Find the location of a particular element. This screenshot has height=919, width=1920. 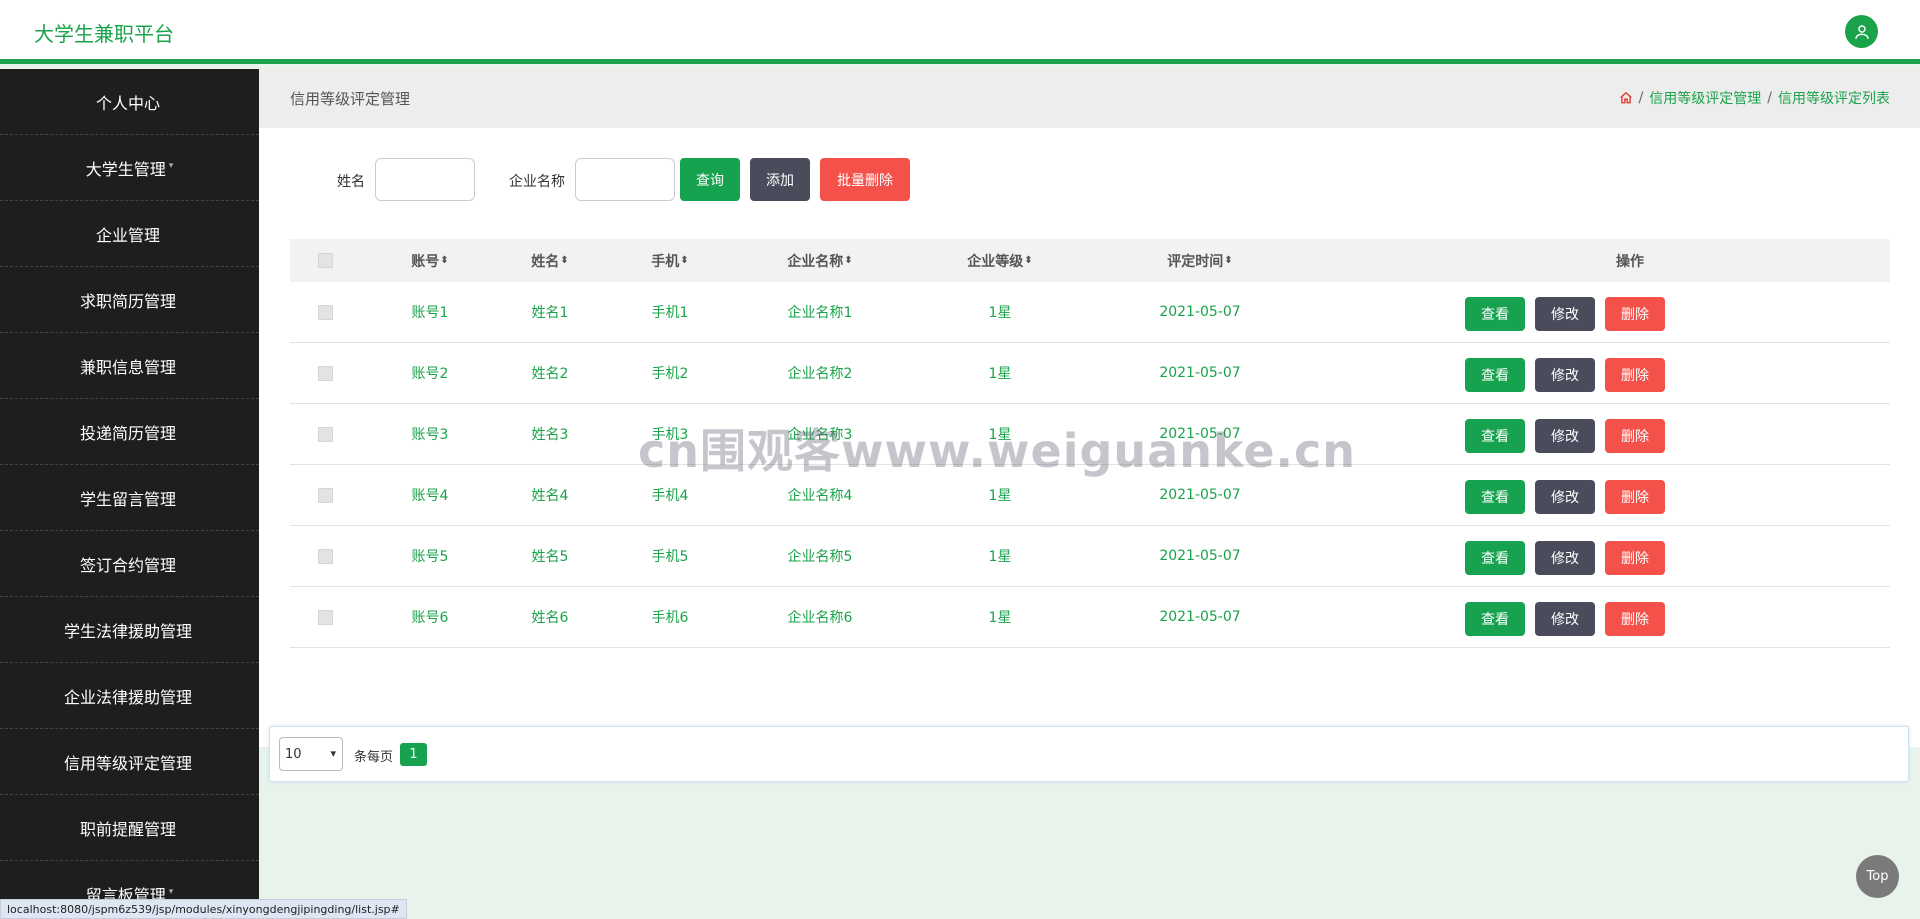

sidebar-item: 学生法律援助管理 is located at coordinates (129, 630).